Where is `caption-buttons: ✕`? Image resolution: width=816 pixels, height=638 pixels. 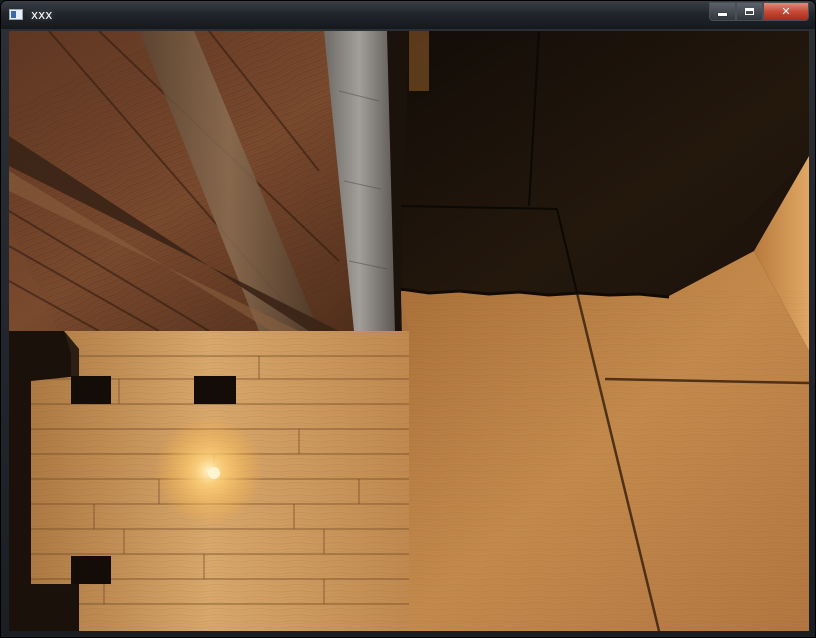 caption-buttons: ✕ is located at coordinates (759, 11).